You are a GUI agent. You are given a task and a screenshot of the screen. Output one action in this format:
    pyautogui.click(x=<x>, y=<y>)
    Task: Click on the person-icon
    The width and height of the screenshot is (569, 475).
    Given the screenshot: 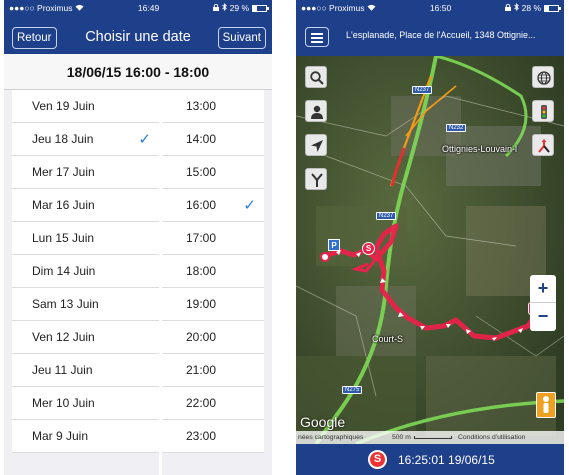 What is the action you would take?
    pyautogui.click(x=317, y=112)
    